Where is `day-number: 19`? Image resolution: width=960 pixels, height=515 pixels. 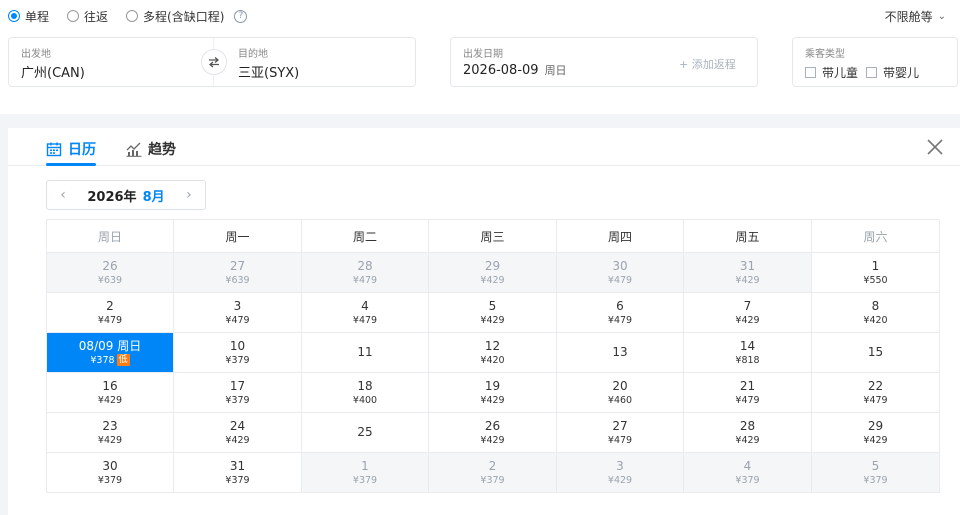 day-number: 19 is located at coordinates (492, 385).